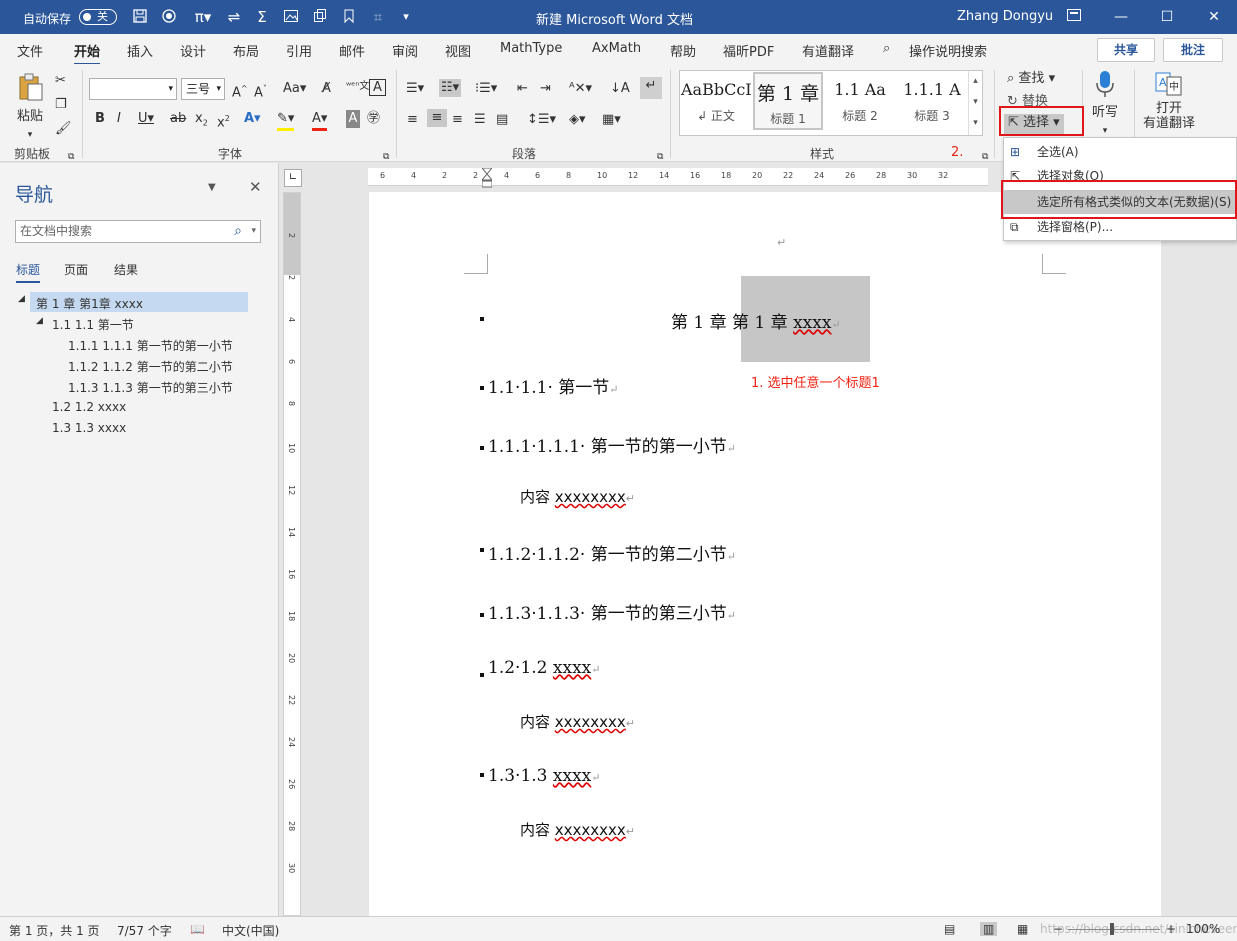 The image size is (1237, 941). I want to click on zoom-level: 100%, so click(1203, 929).